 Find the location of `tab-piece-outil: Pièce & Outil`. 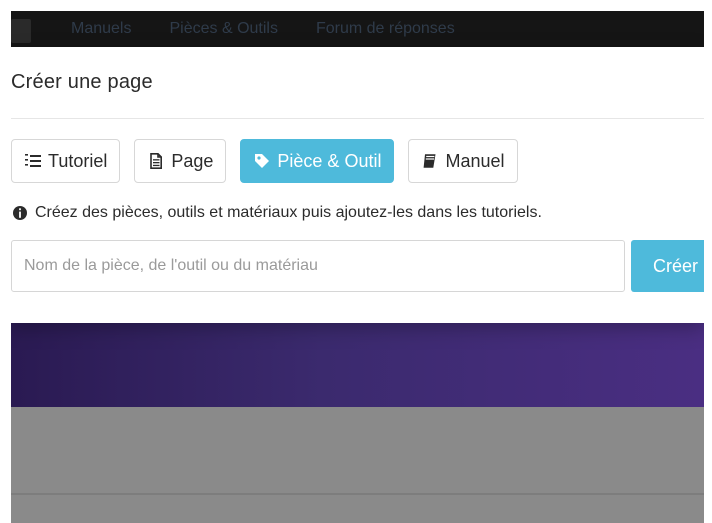

tab-piece-outil: Pièce & Outil is located at coordinates (317, 161).